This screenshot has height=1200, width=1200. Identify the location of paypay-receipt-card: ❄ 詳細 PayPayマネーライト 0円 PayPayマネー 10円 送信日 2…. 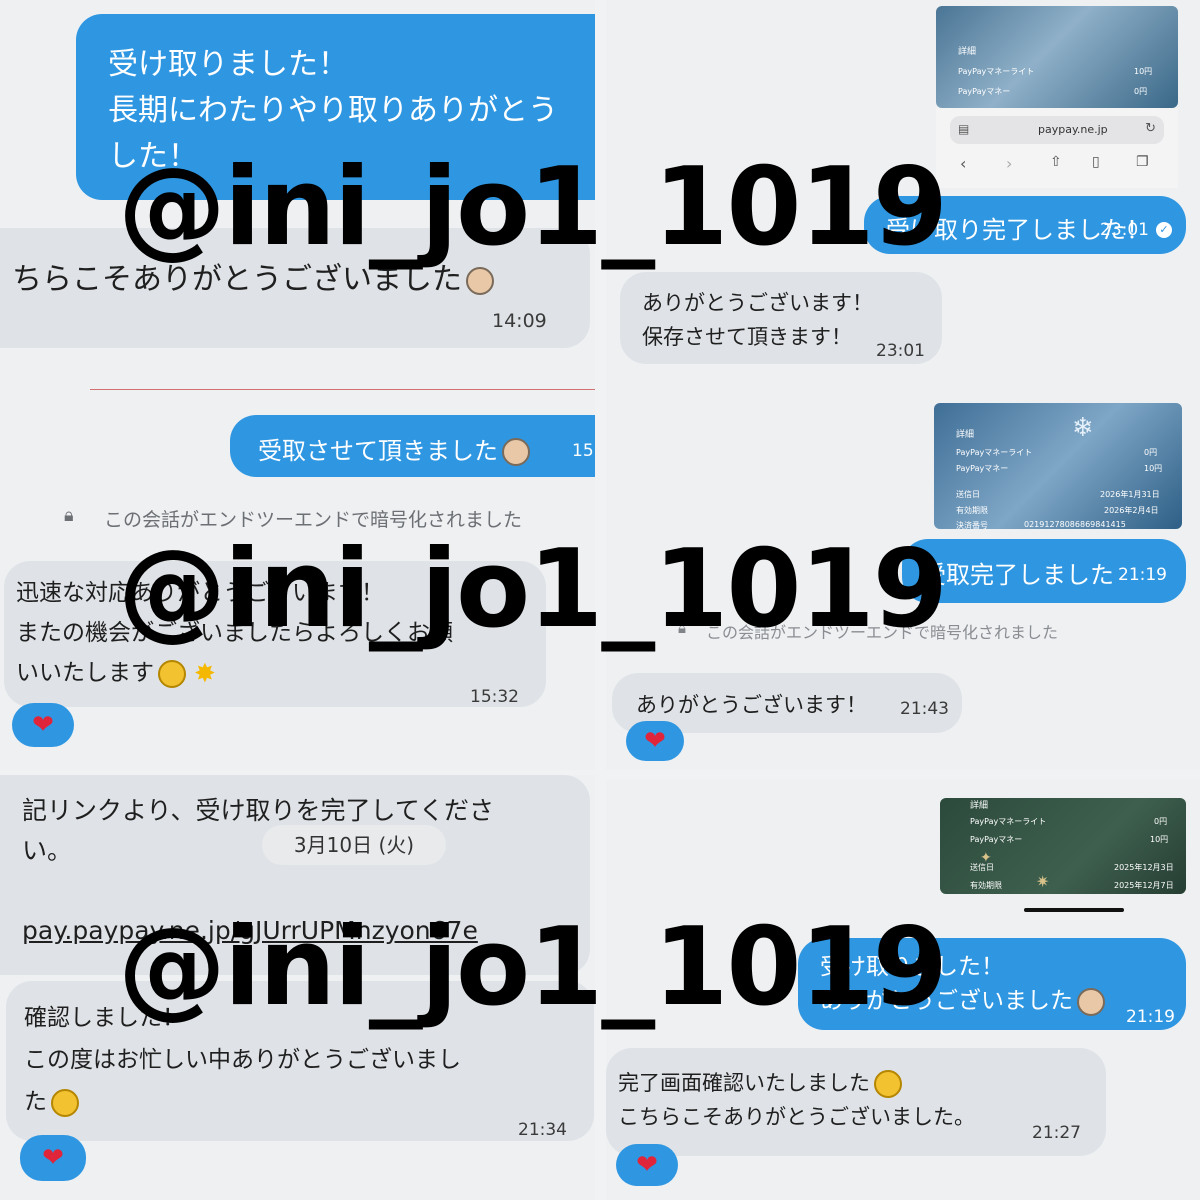
(1058, 466).